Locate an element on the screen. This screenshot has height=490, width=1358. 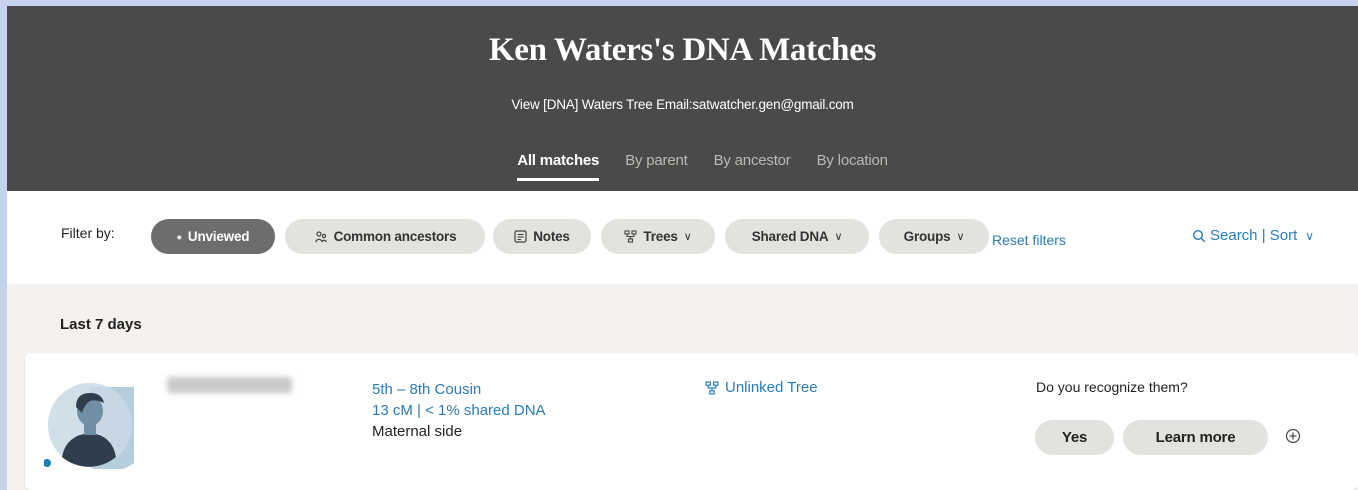
tab-by-ancestor: By ancestor is located at coordinates (752, 166).